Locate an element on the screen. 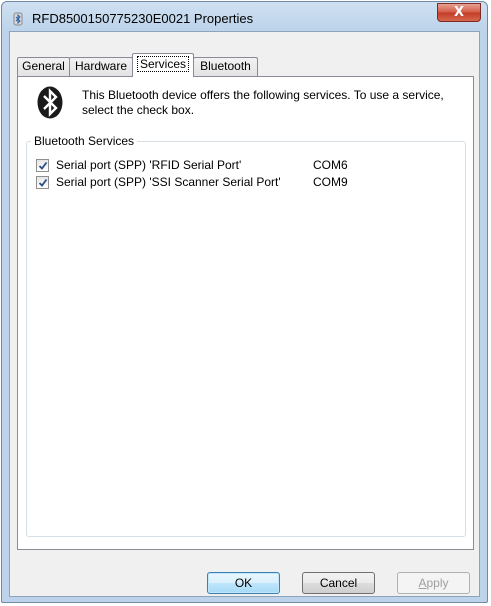  service-checkbox-ssi is located at coordinates (42, 182).